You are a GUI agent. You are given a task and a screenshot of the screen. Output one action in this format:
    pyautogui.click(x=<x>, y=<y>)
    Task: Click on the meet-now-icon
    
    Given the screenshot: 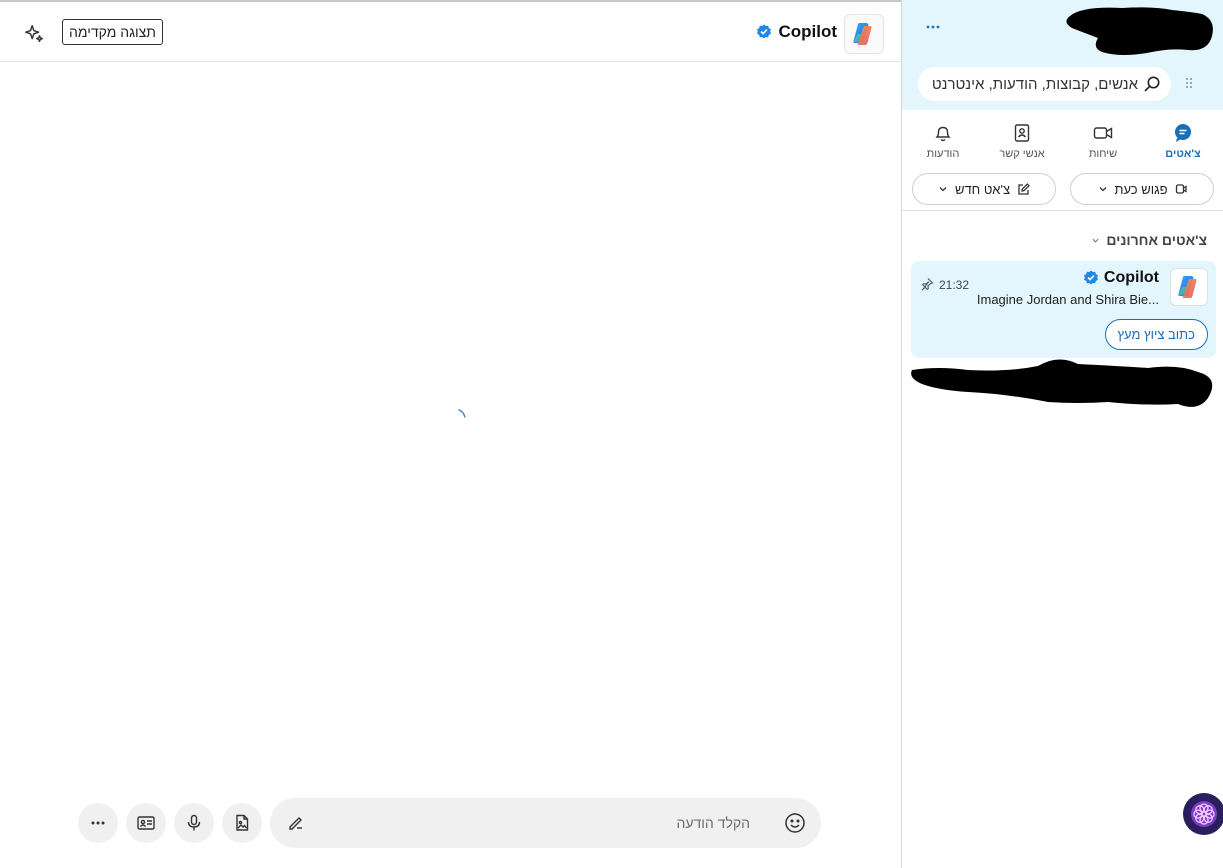 What is the action you would take?
    pyautogui.click(x=1181, y=189)
    